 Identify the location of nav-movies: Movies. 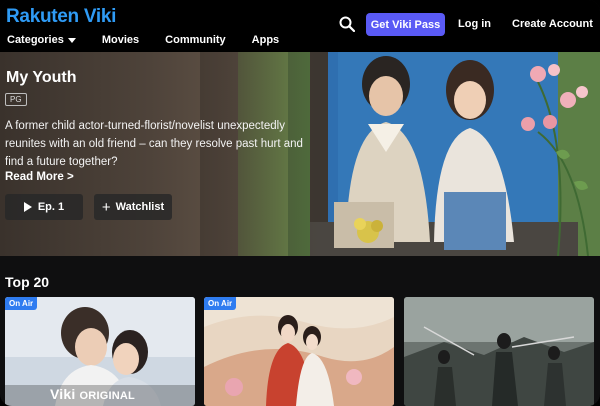
(120, 40).